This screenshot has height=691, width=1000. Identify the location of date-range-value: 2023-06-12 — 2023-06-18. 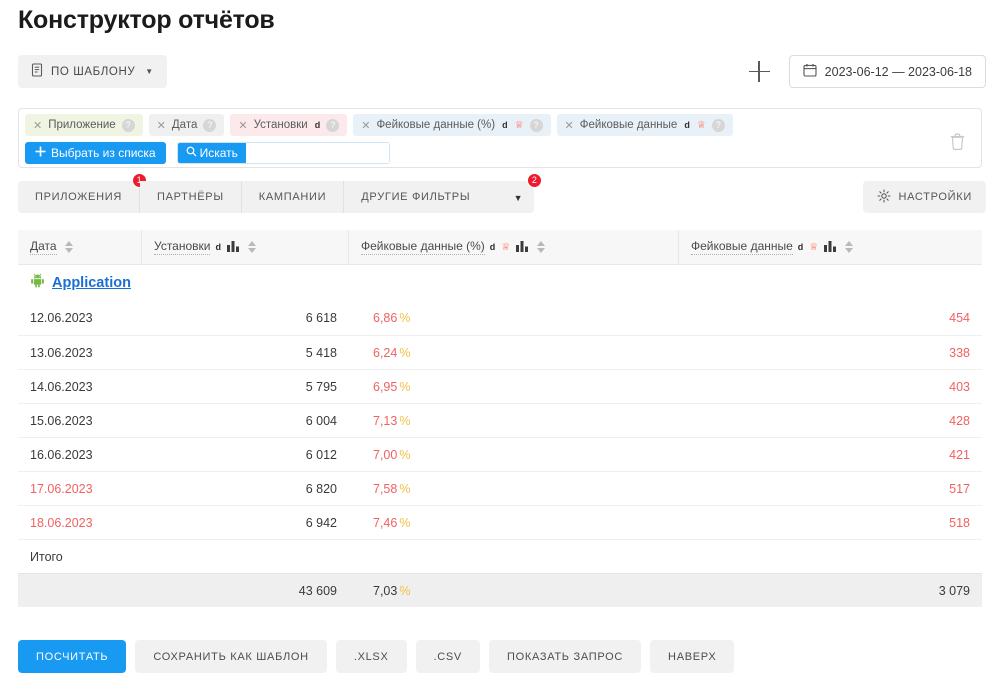
(898, 71).